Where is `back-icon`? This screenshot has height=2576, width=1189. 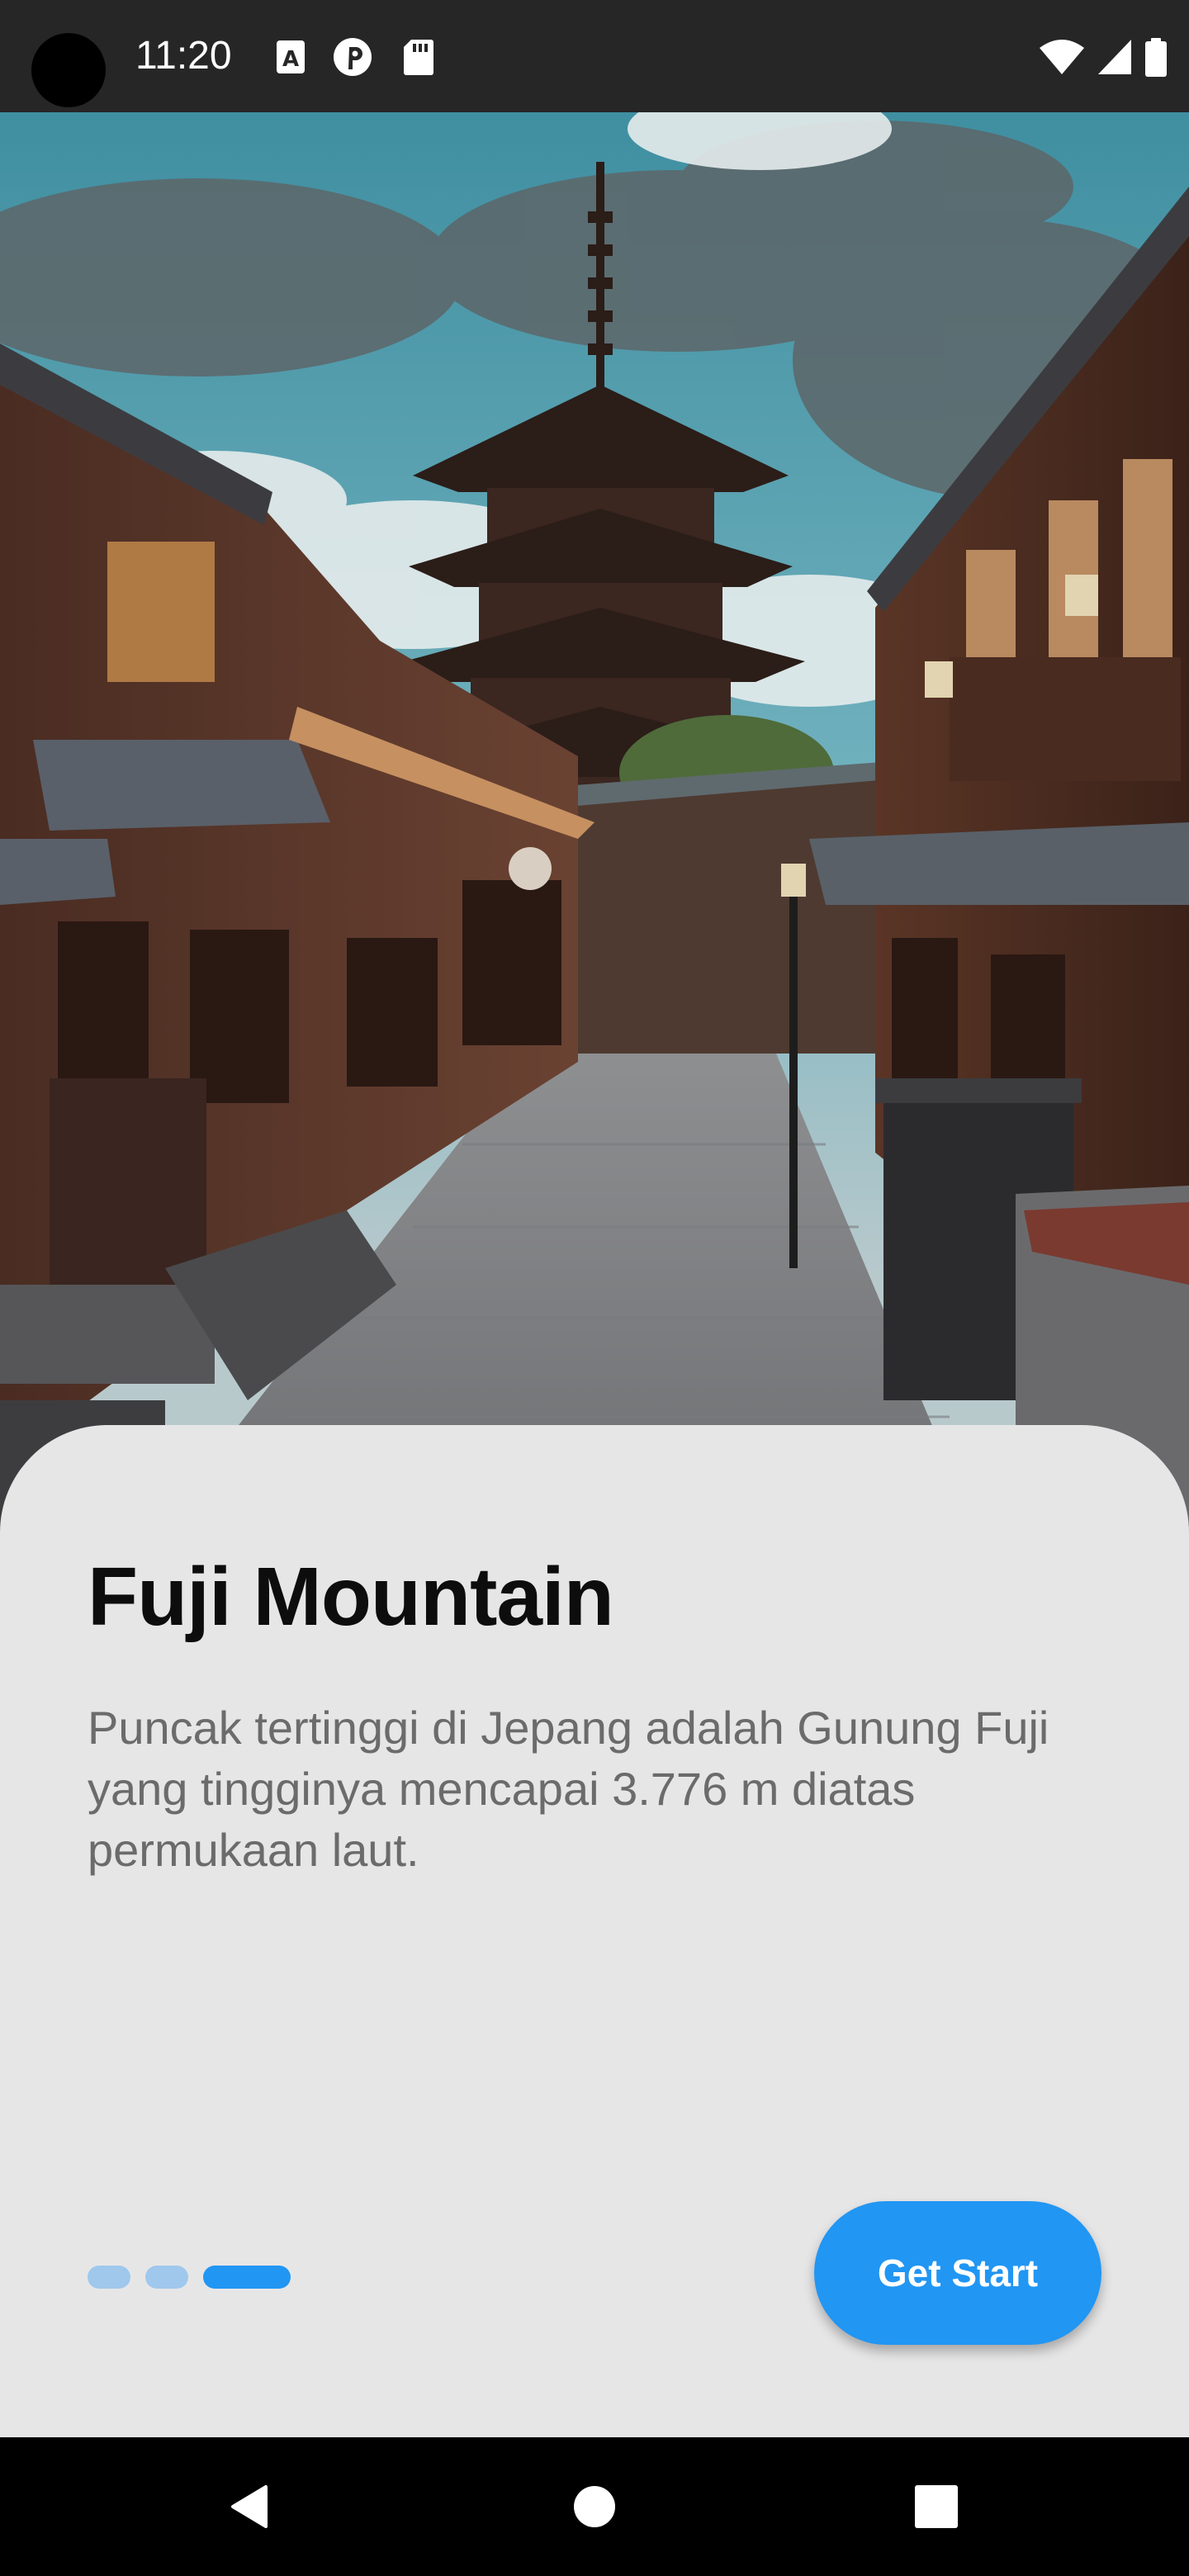 back-icon is located at coordinates (249, 2506).